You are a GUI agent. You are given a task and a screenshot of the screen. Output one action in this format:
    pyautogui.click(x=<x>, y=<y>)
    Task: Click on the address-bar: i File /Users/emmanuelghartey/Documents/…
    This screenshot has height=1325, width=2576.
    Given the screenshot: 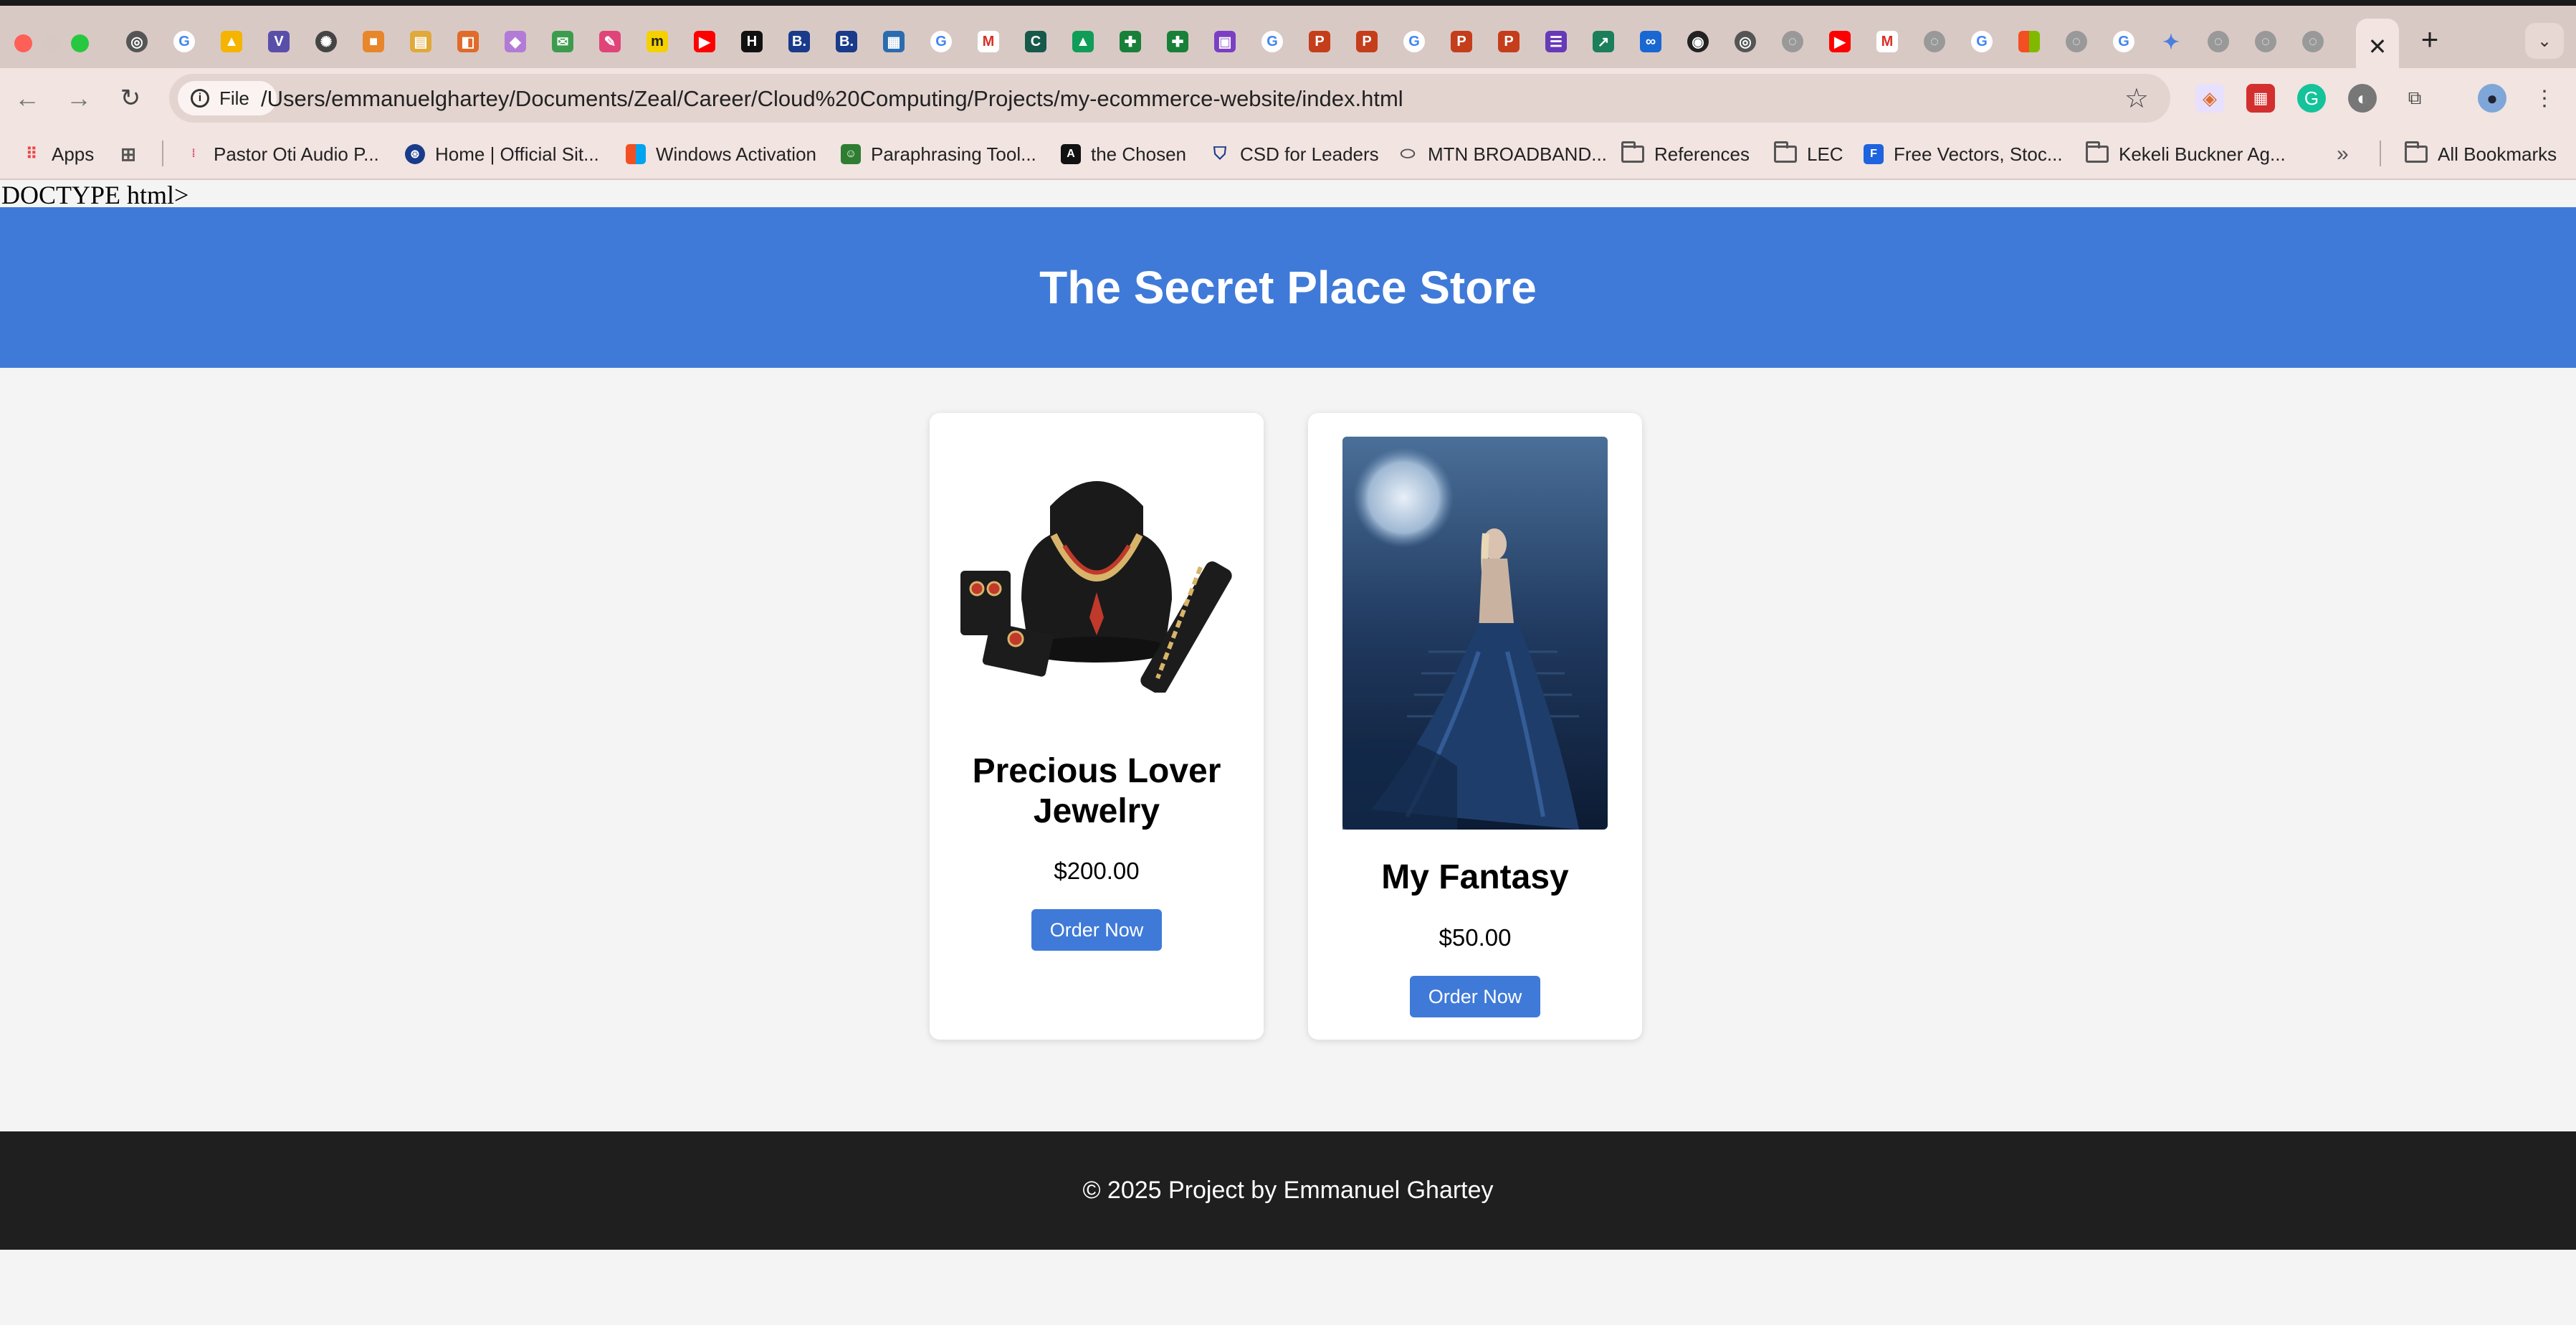 What is the action you would take?
    pyautogui.click(x=1169, y=98)
    